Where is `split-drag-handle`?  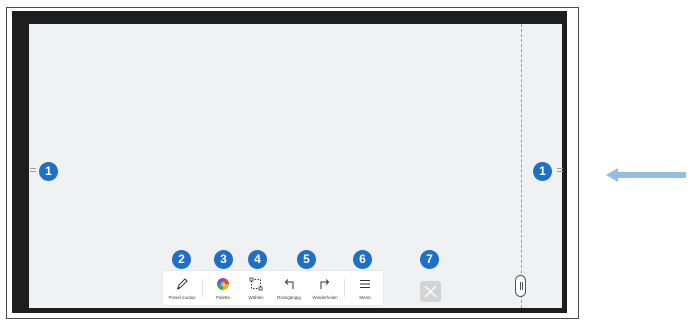
split-drag-handle is located at coordinates (520, 286).